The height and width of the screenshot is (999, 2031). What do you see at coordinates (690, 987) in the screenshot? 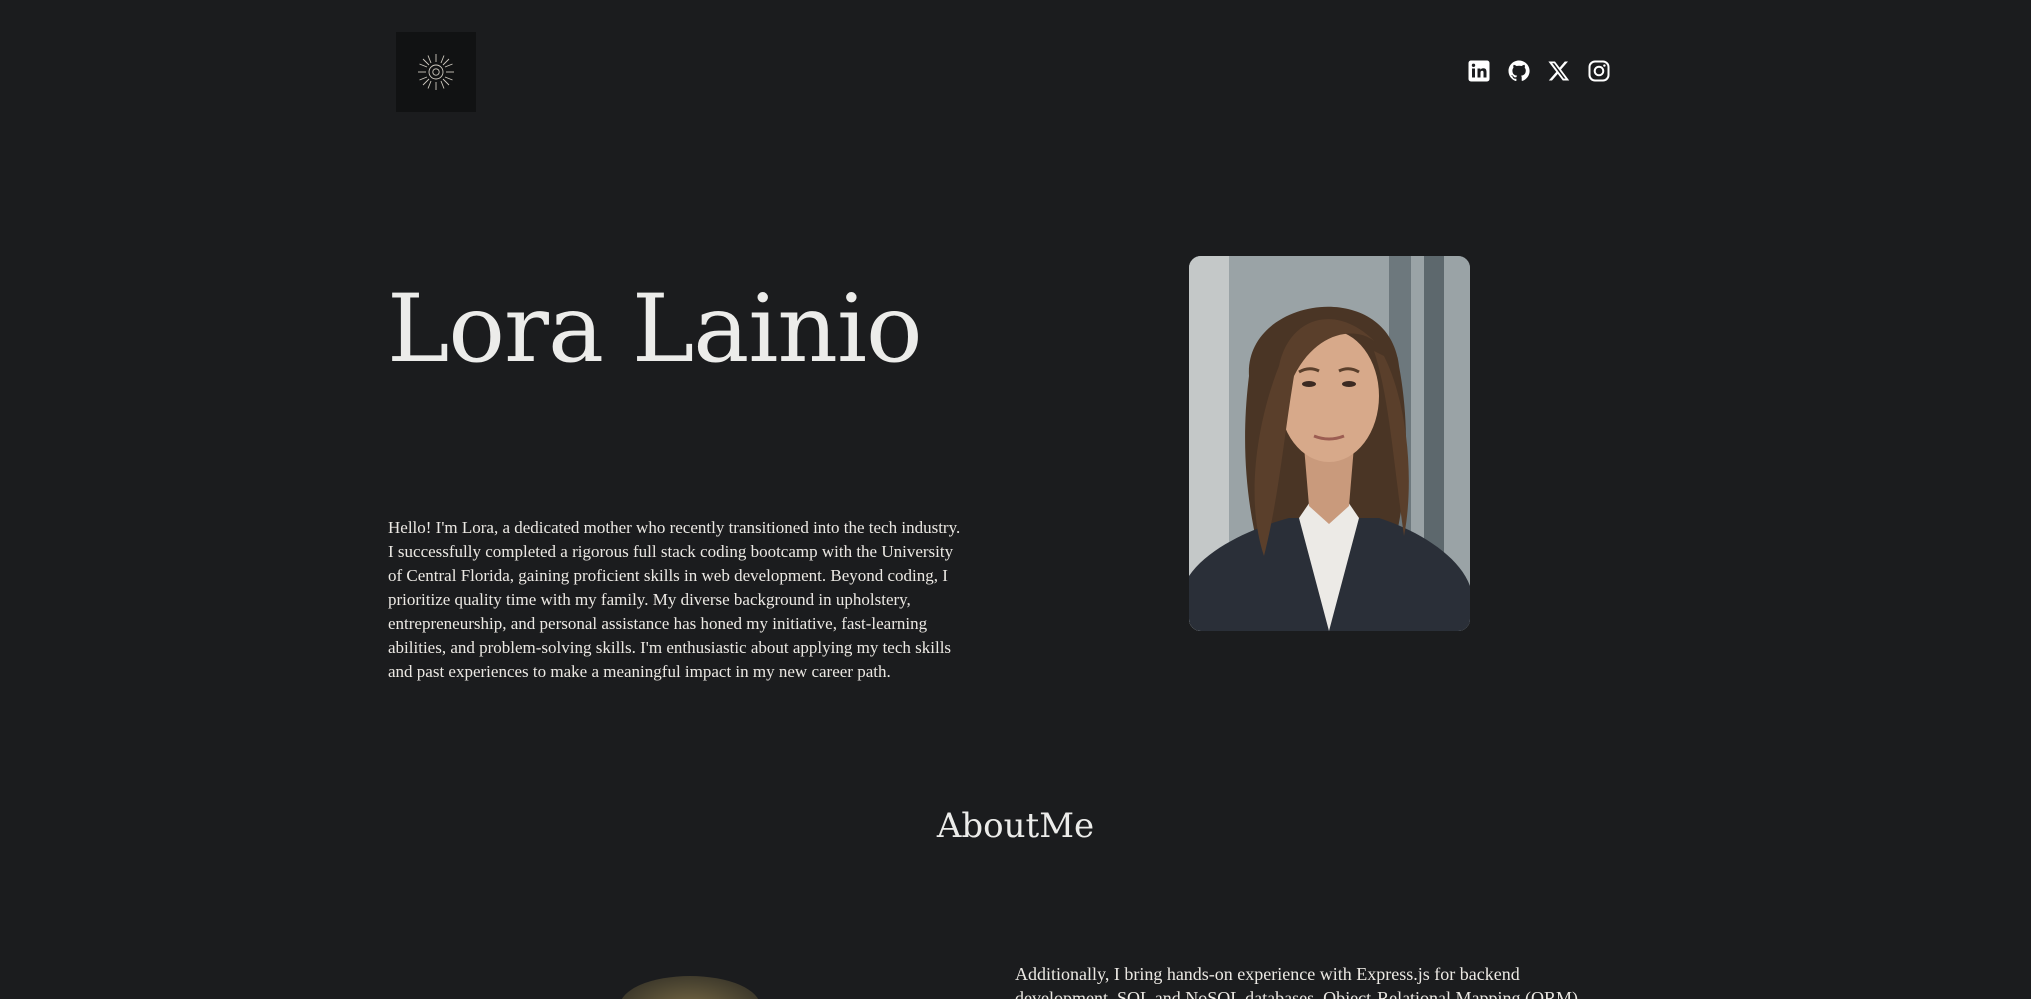
I see `about-image` at bounding box center [690, 987].